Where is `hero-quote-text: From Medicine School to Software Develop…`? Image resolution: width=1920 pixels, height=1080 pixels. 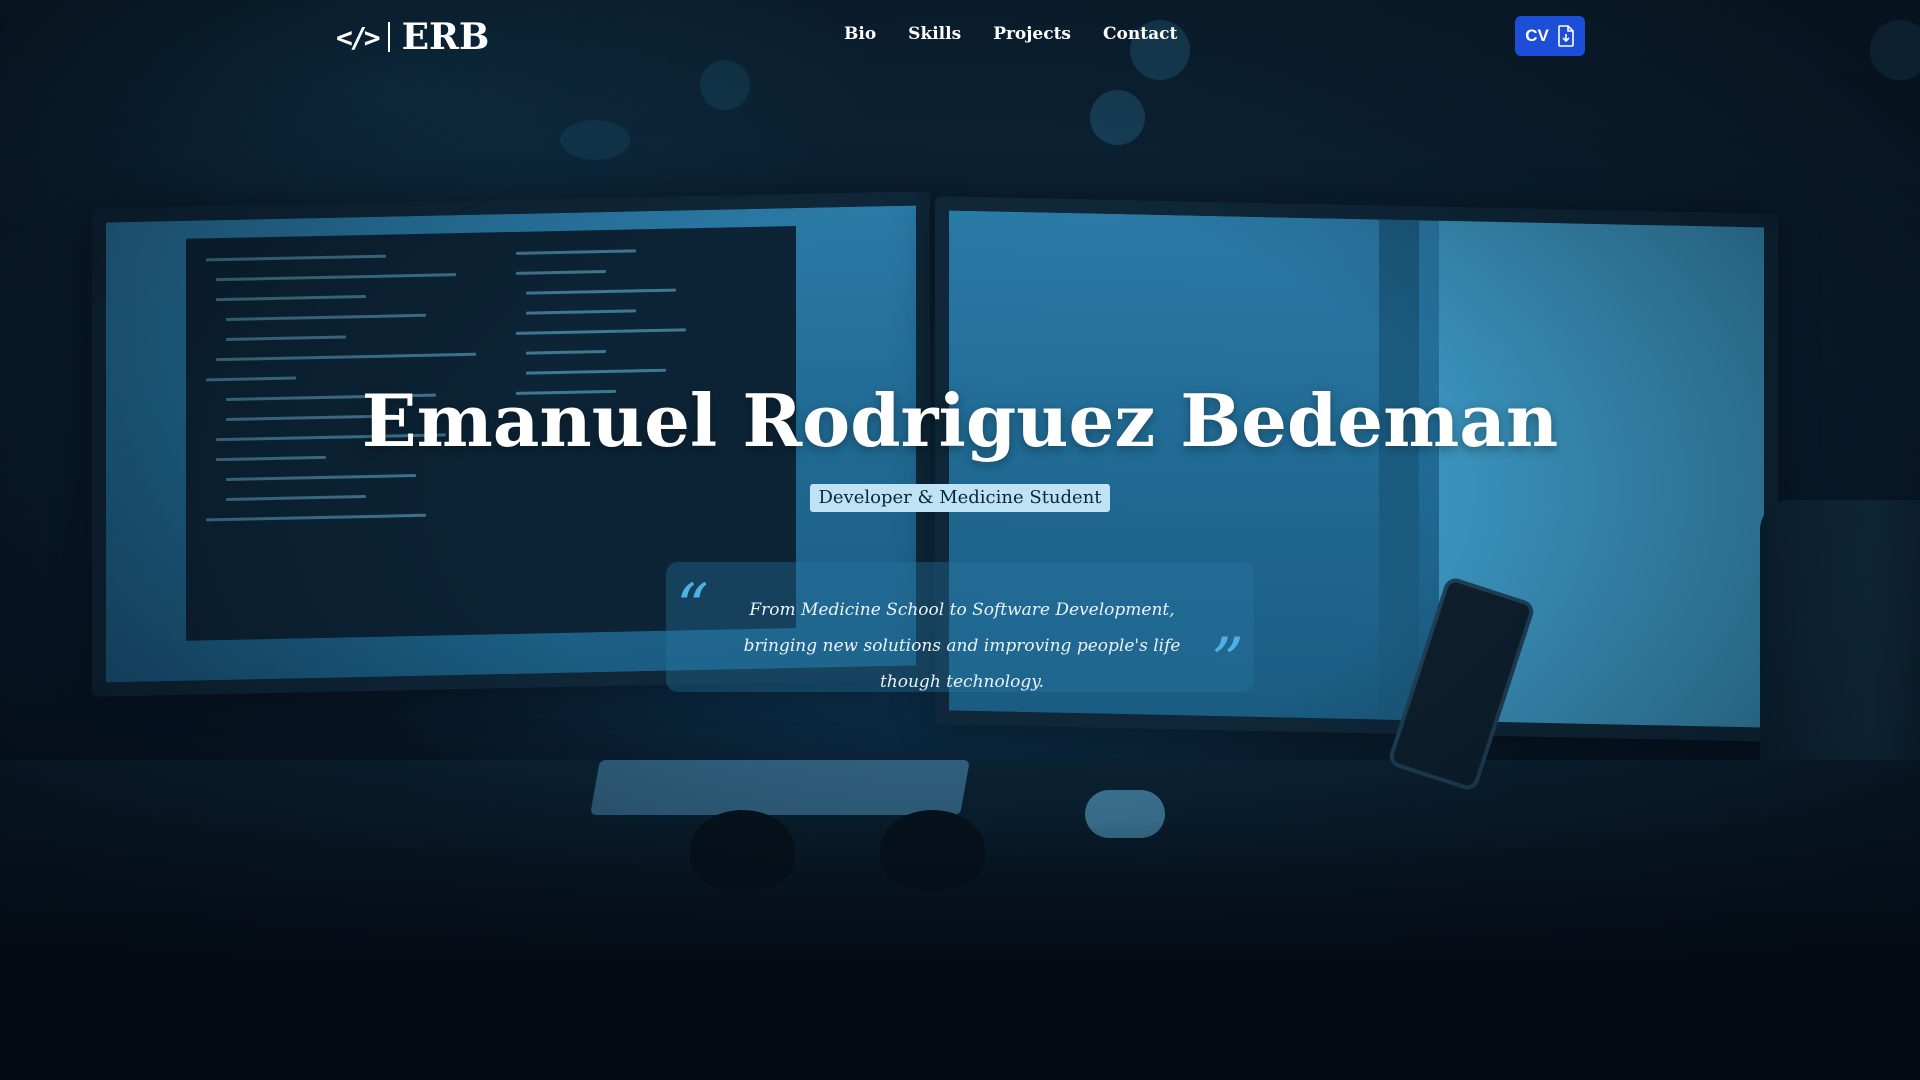 hero-quote-text: From Medicine School to Software Develop… is located at coordinates (962, 646).